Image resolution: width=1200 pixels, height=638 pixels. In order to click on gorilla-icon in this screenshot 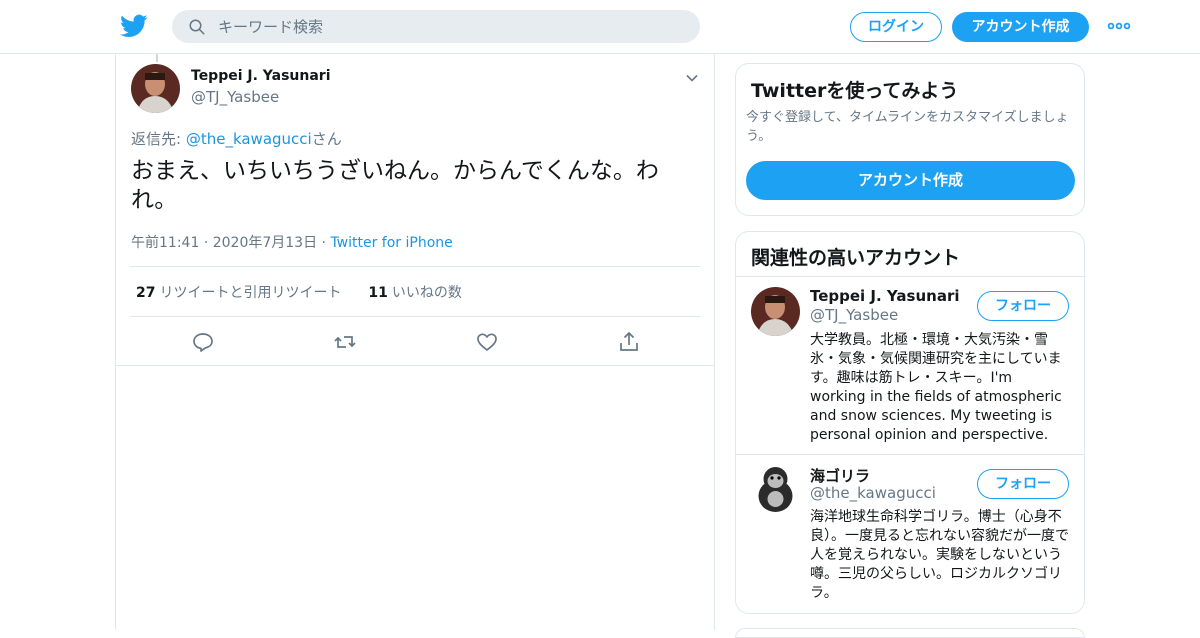, I will do `click(775, 488)`.